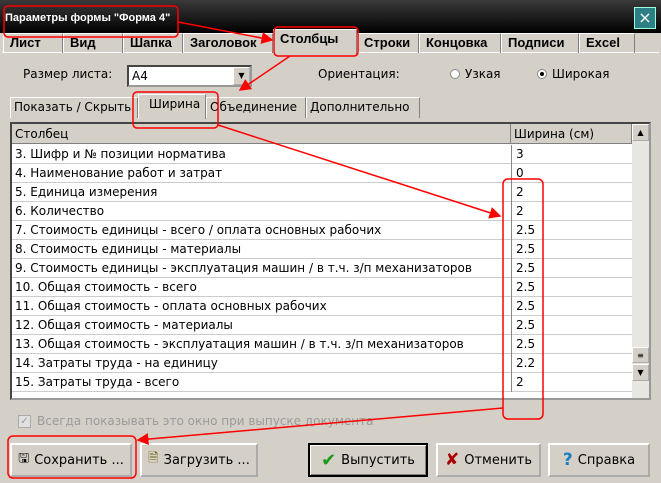 This screenshot has width=661, height=483. Describe the element at coordinates (567, 460) in the screenshot. I see `question-icon: ?` at that location.